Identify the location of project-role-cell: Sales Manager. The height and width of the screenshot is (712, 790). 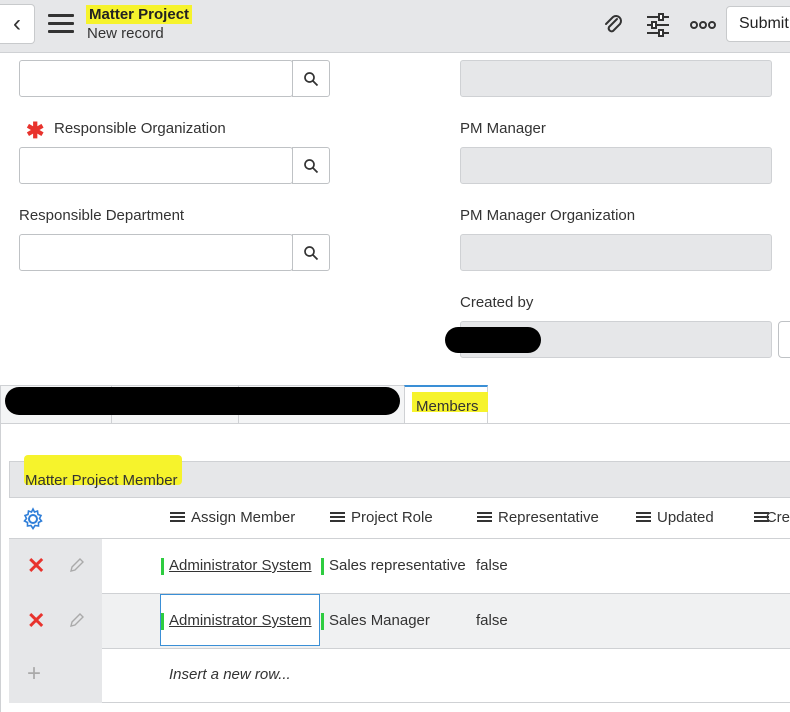
(375, 621).